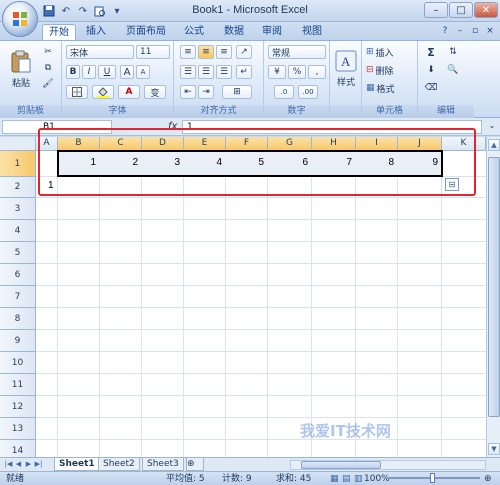  Describe the element at coordinates (163, 144) in the screenshot. I see `column-header-d: D` at that location.